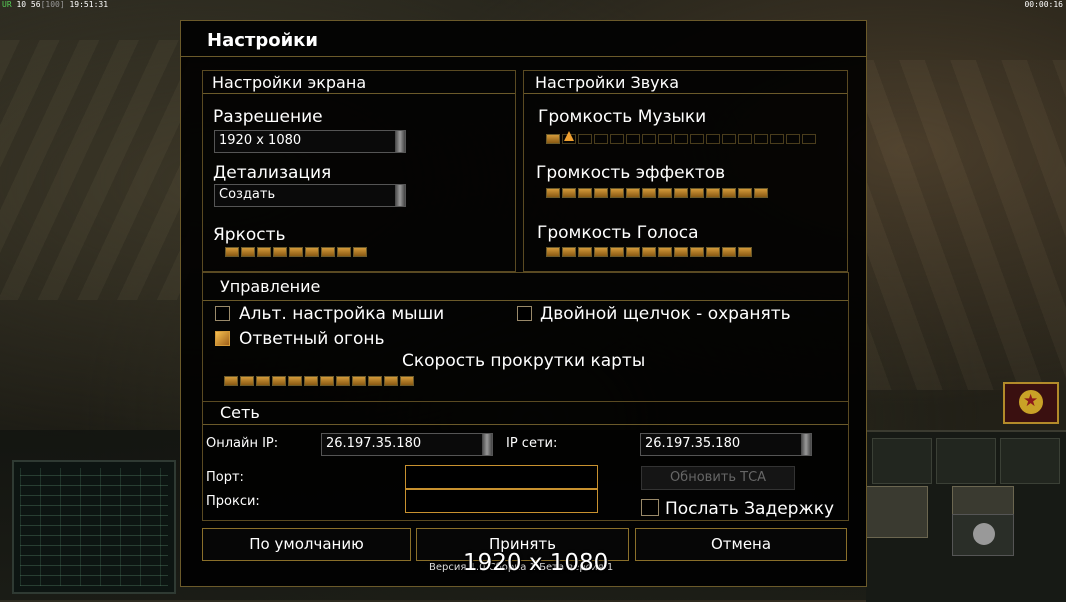  Describe the element at coordinates (501, 477) in the screenshot. I see `port-field` at that location.